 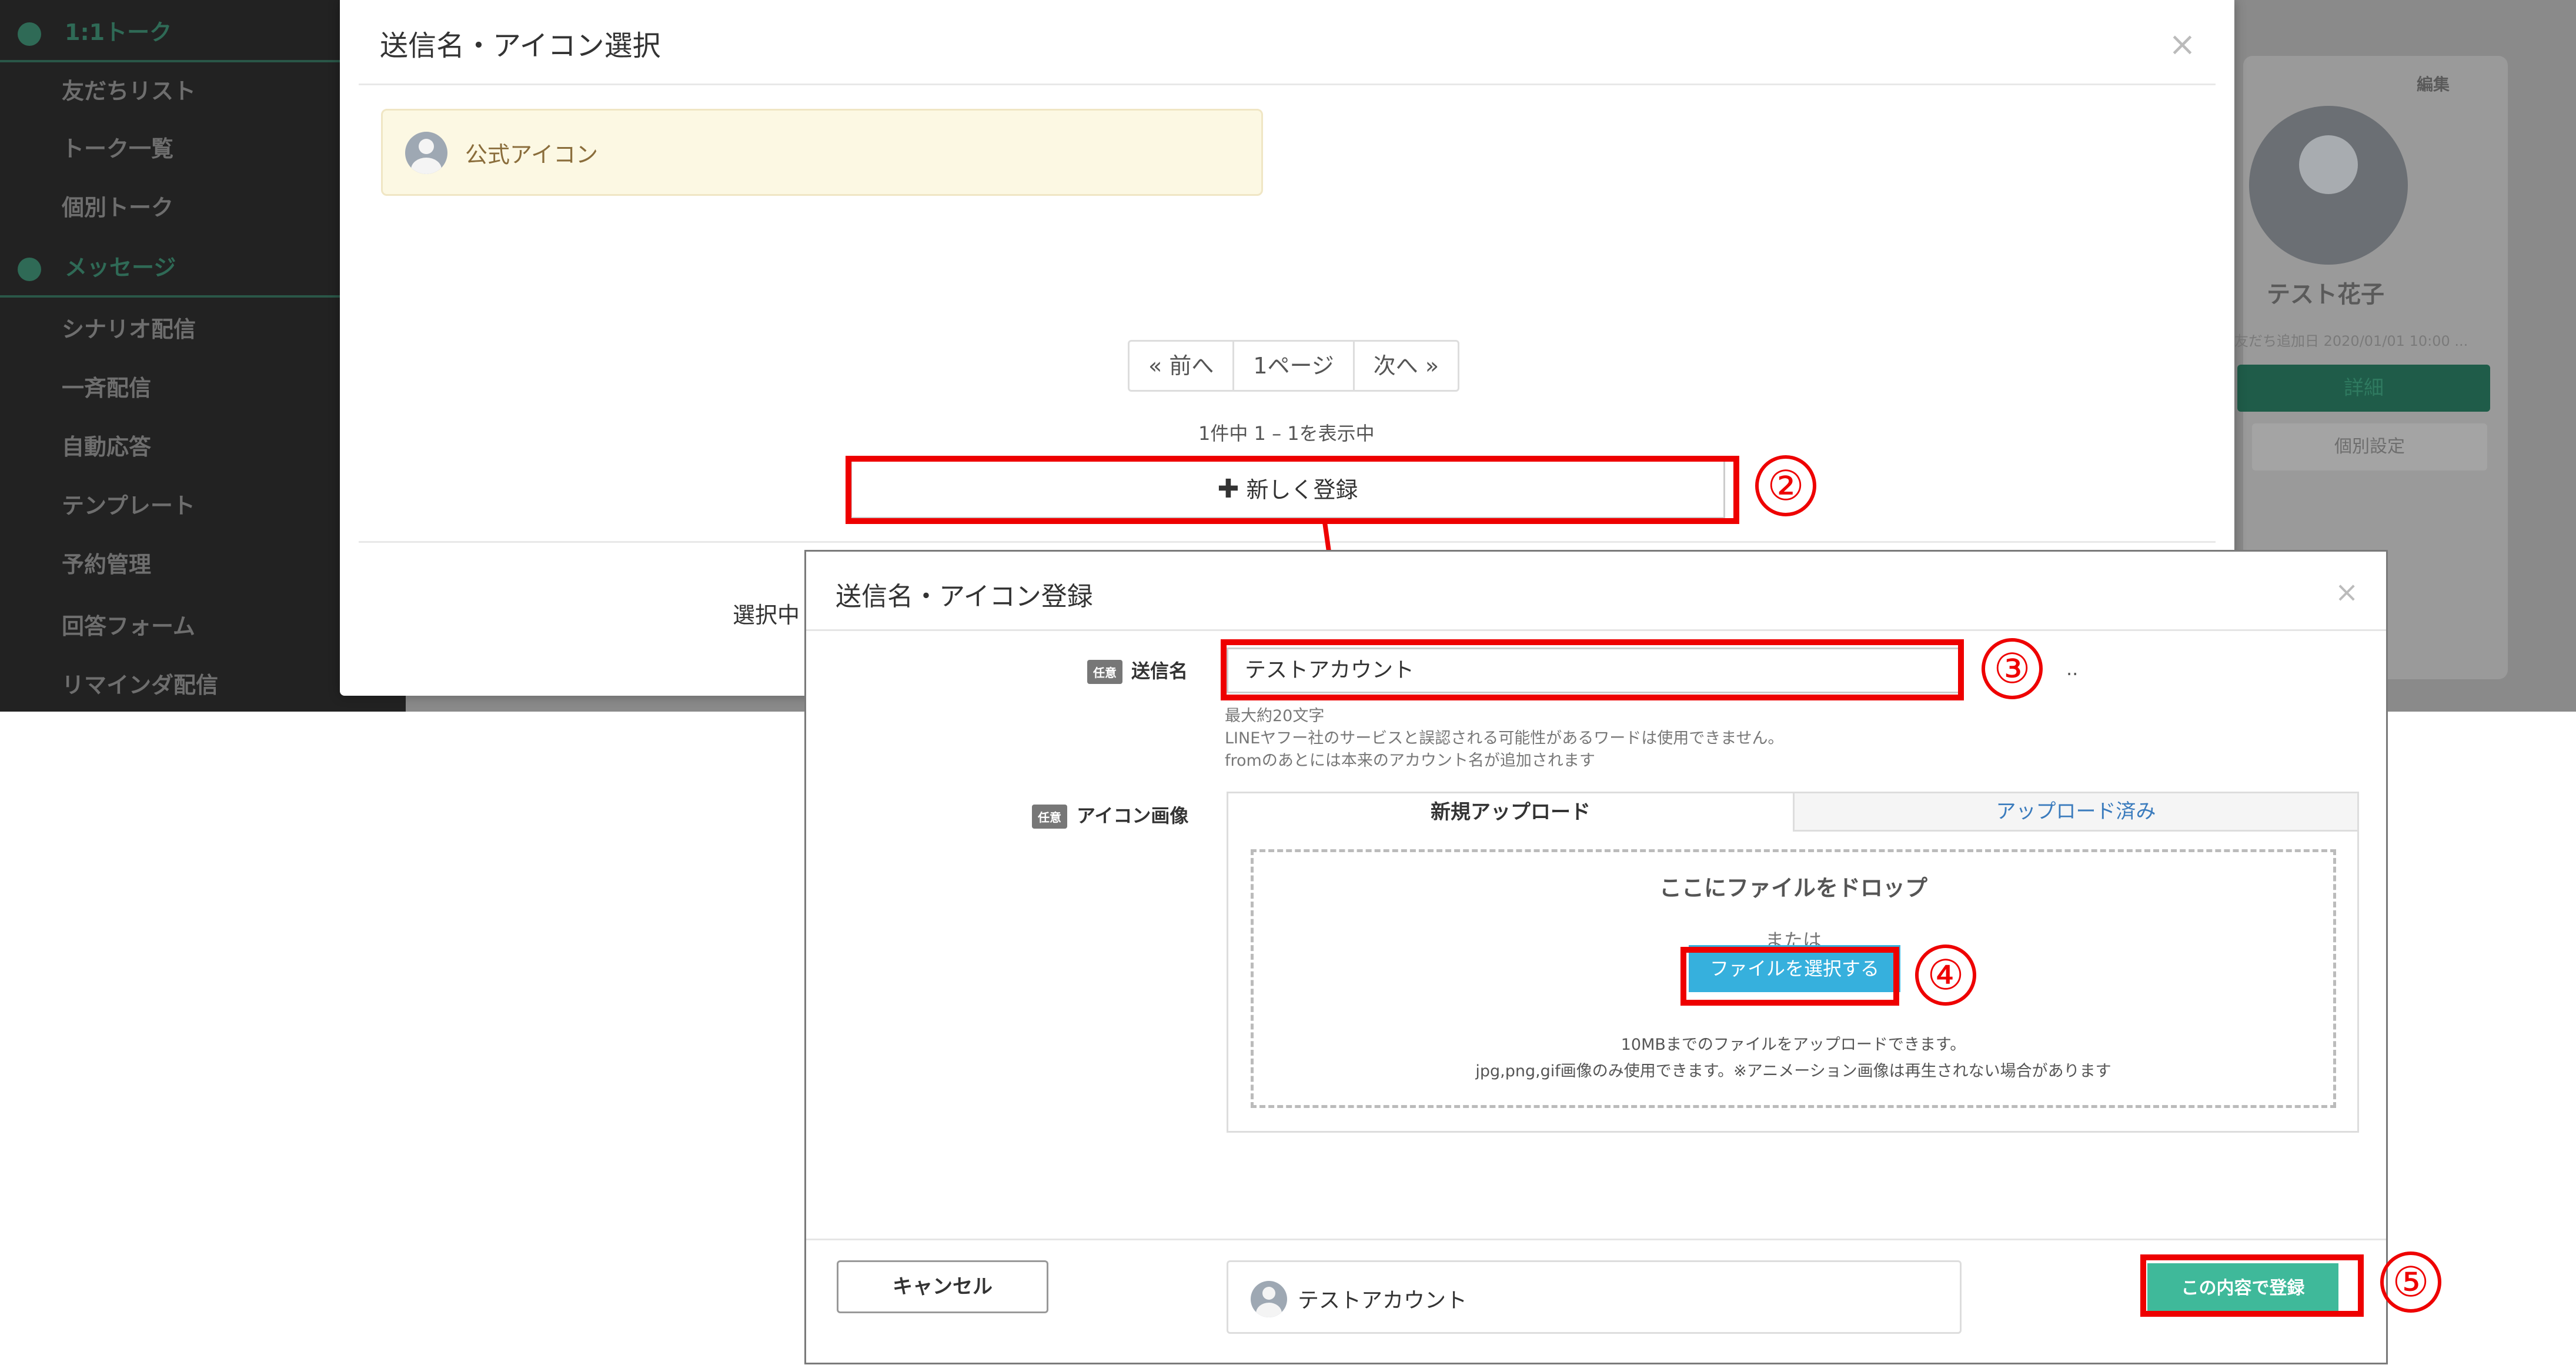 What do you see at coordinates (1159, 671) in the screenshot?
I see `sender-name-label: 送信名` at bounding box center [1159, 671].